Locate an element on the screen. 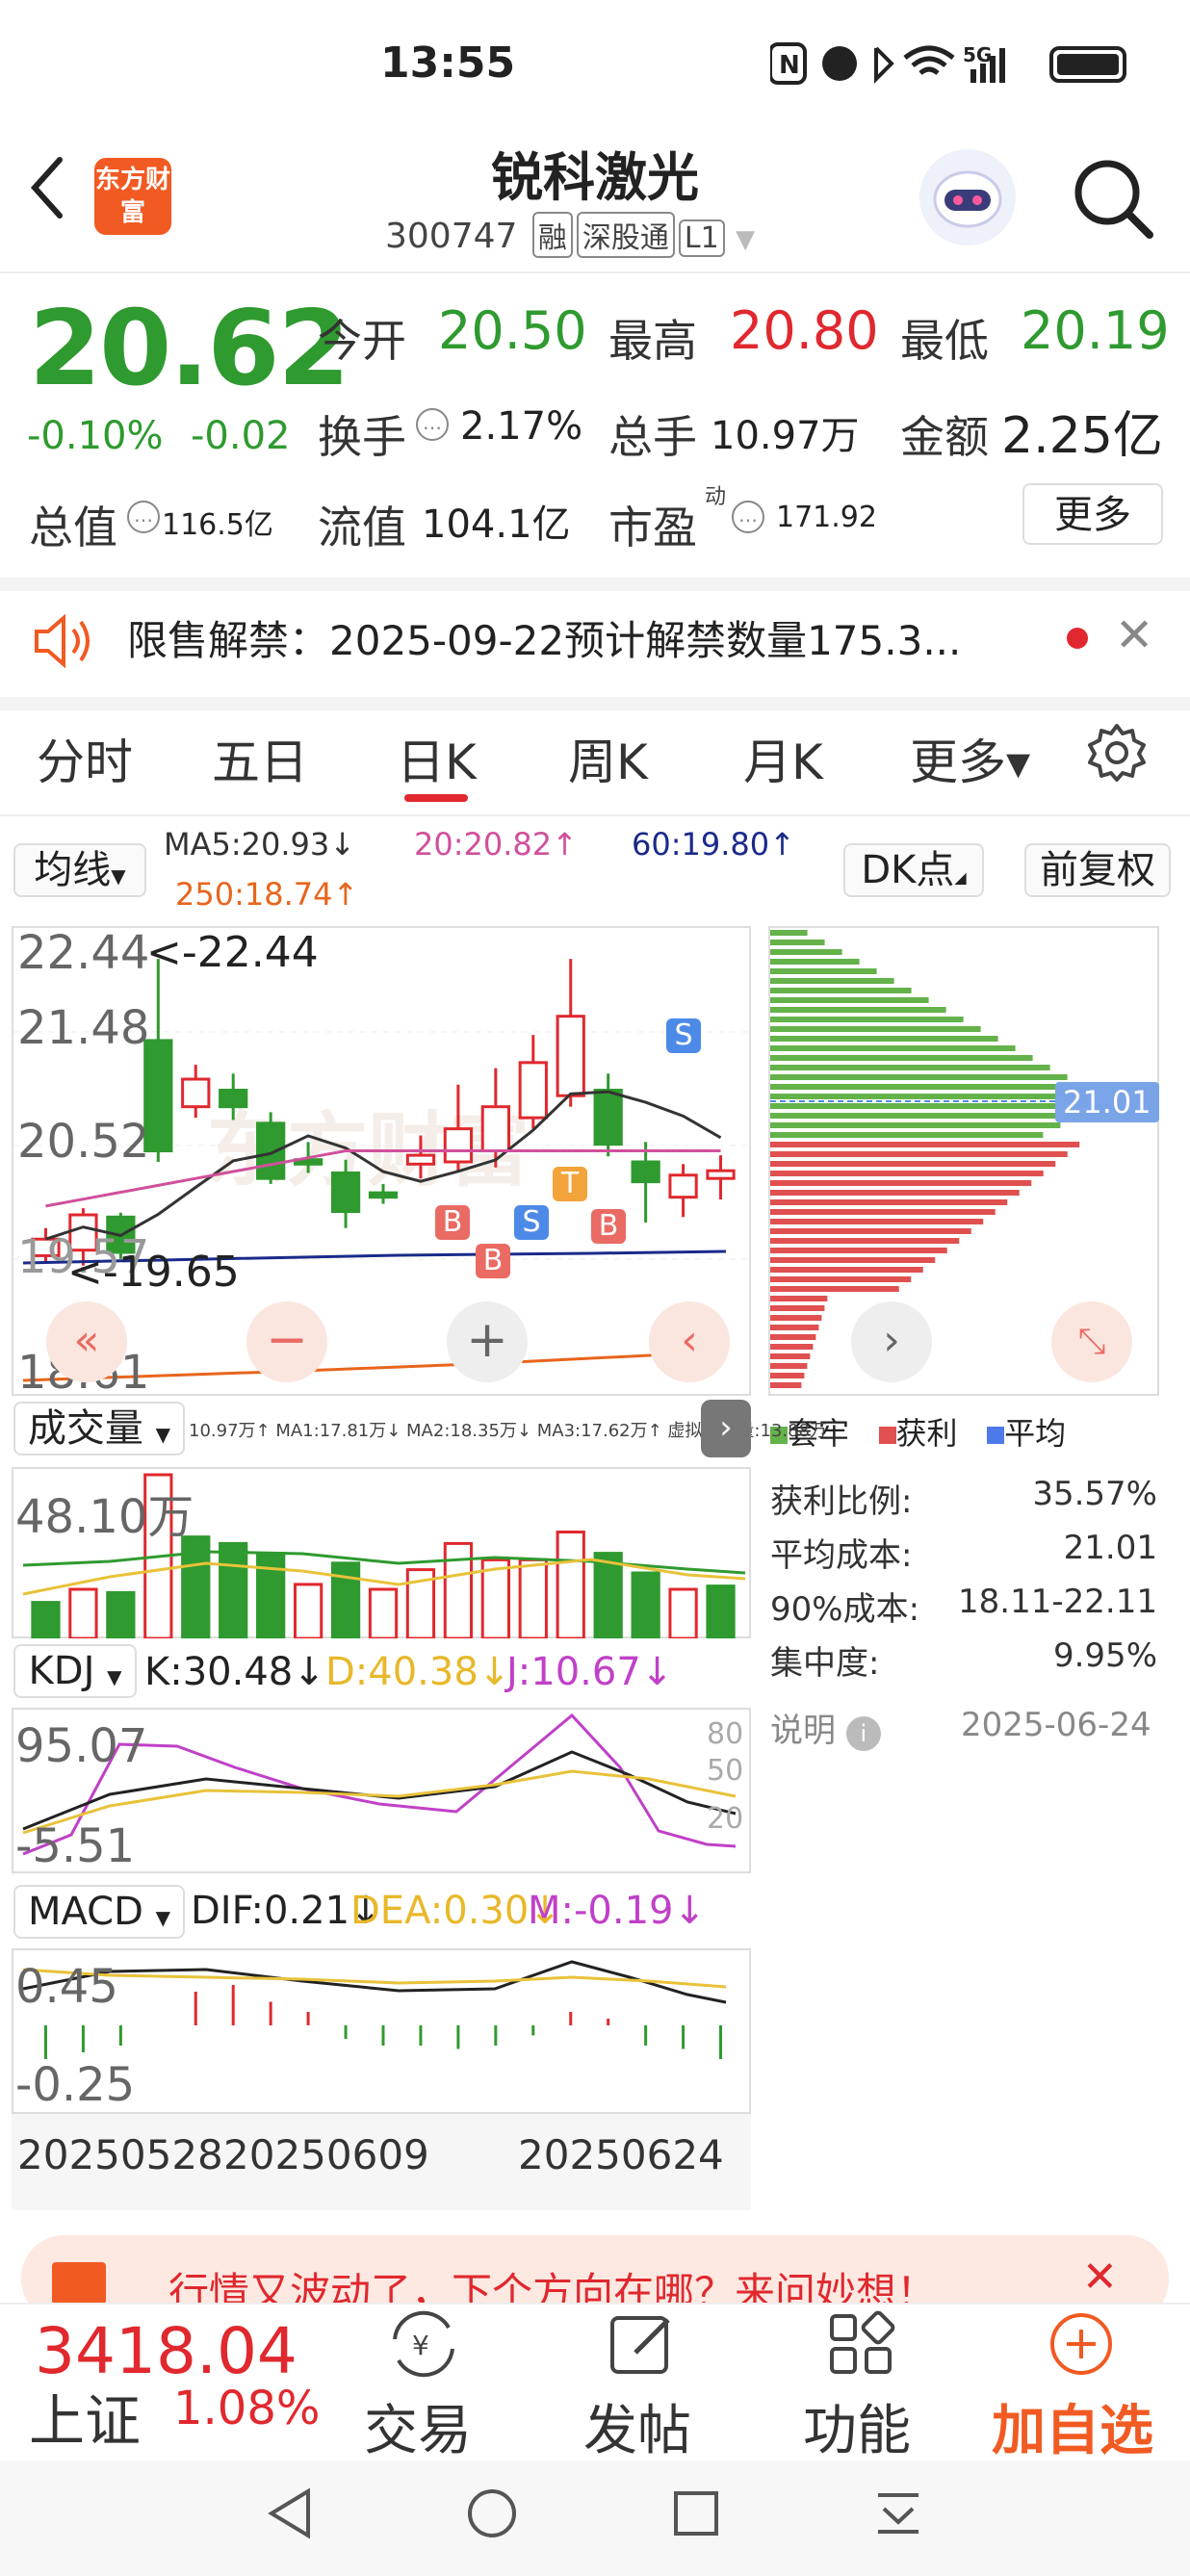  stock-code: 300747 is located at coordinates (452, 236).